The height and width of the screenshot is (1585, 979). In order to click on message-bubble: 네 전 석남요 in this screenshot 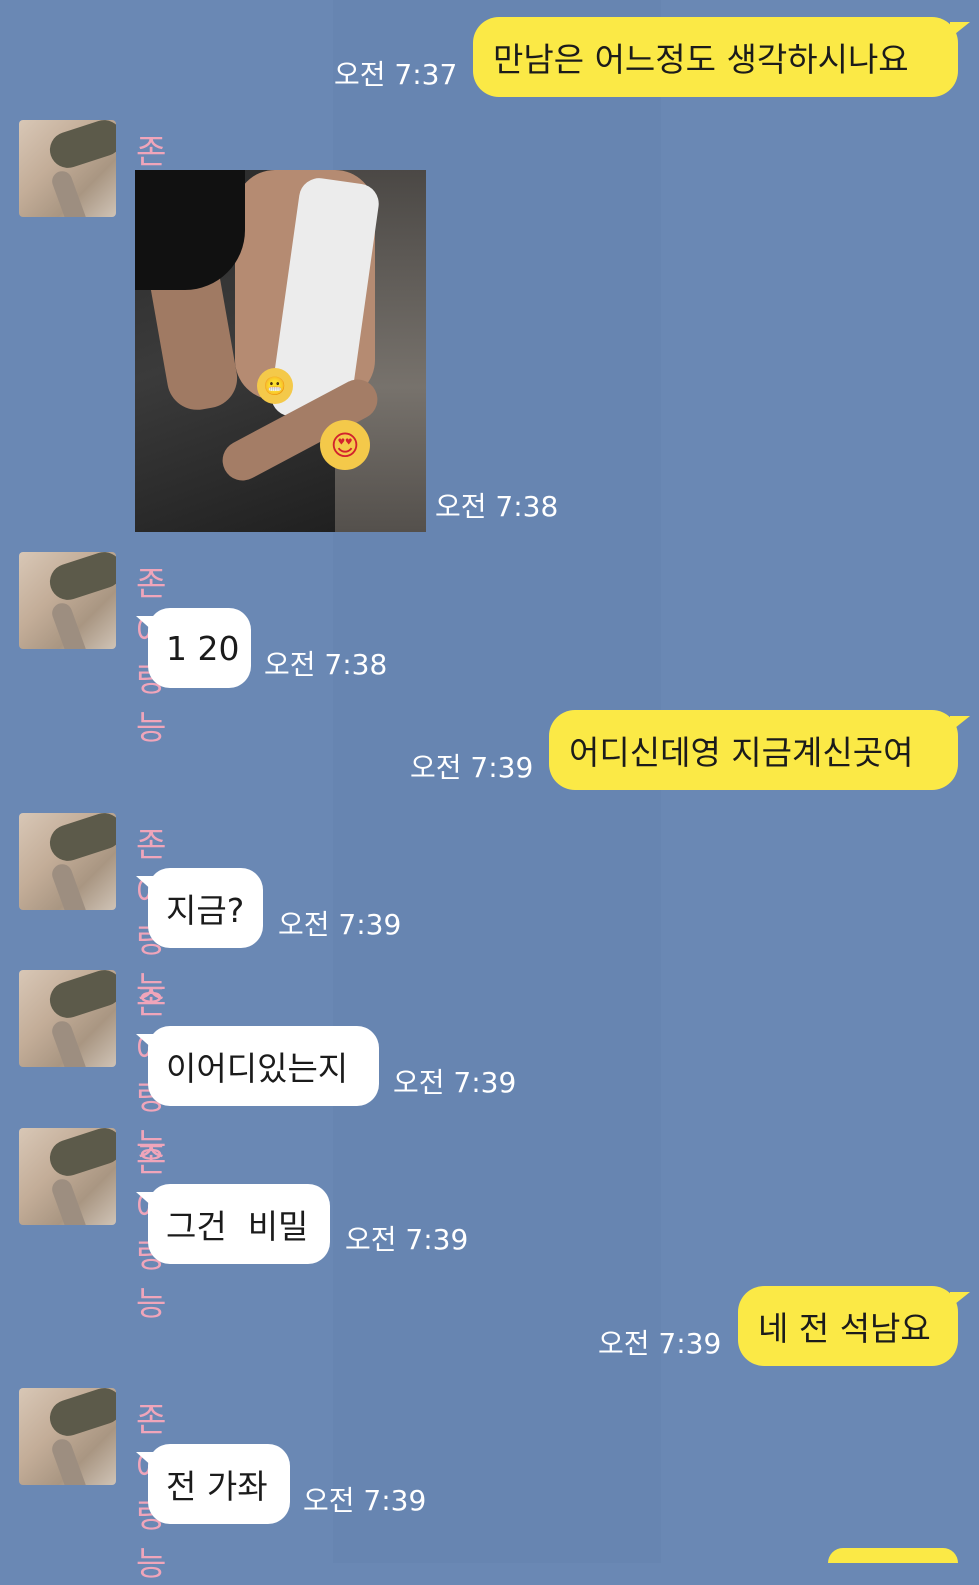, I will do `click(848, 1326)`.